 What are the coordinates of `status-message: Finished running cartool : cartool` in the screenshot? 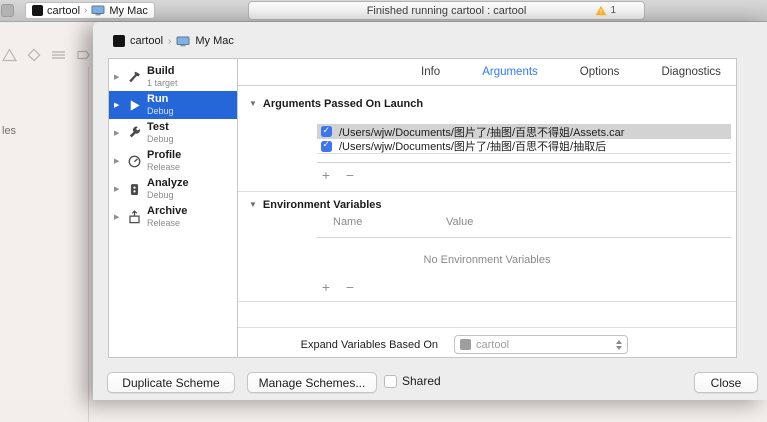 It's located at (446, 10).